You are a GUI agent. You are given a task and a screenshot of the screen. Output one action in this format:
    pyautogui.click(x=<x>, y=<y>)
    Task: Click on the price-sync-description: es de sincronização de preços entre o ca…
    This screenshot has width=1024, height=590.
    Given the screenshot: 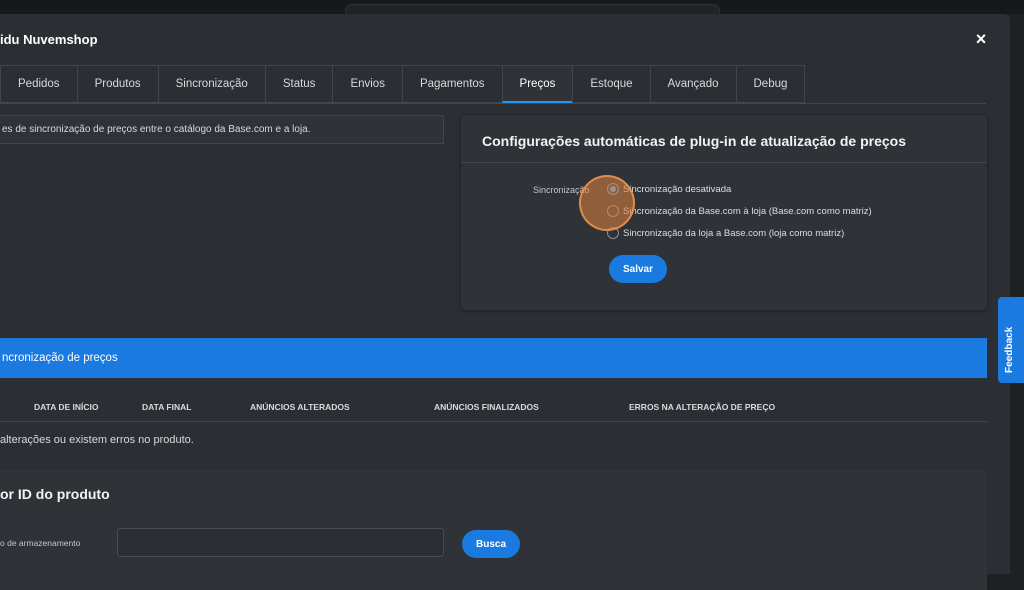 What is the action you would take?
    pyautogui.click(x=222, y=129)
    